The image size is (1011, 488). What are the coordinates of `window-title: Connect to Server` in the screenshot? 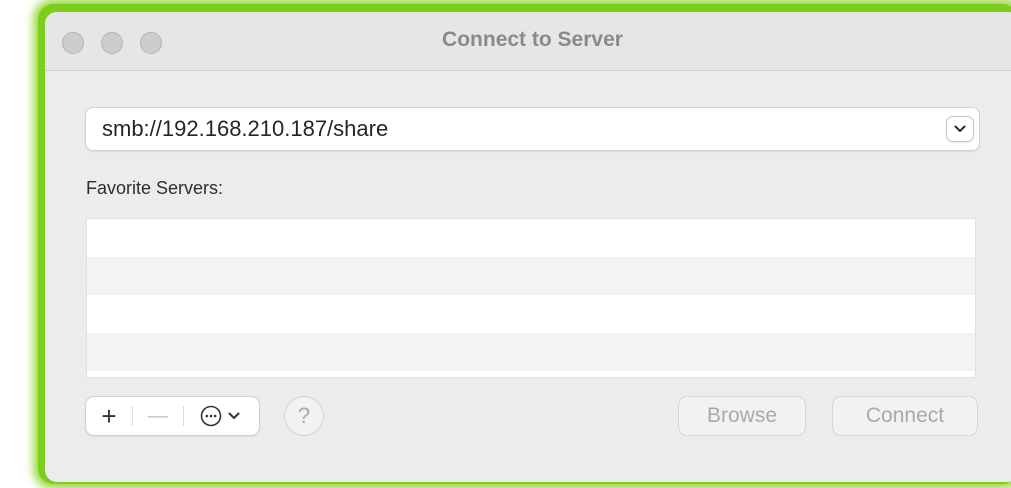 It's located at (532, 39).